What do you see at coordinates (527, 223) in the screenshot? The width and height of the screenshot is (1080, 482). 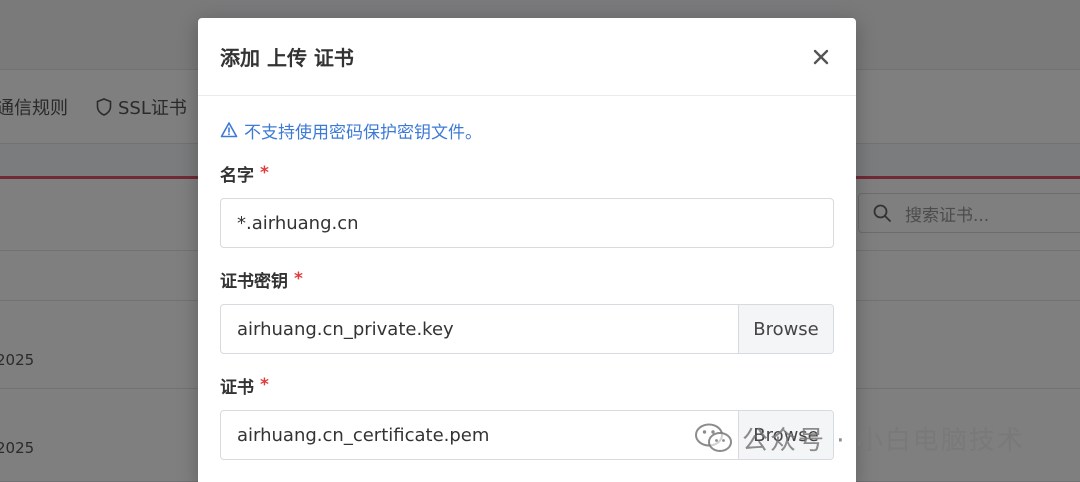 I see `name-input` at bounding box center [527, 223].